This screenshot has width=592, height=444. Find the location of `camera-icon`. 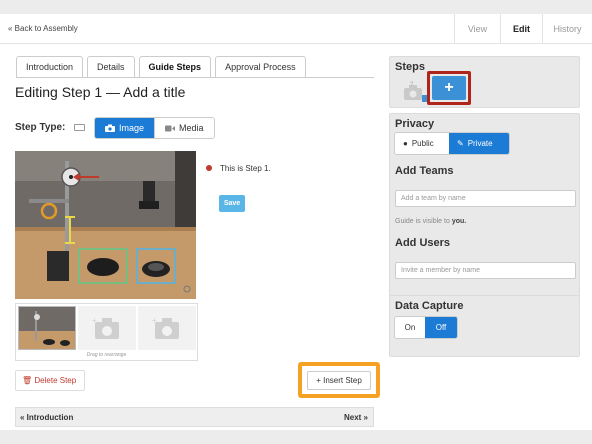

camera-icon is located at coordinates (110, 128).